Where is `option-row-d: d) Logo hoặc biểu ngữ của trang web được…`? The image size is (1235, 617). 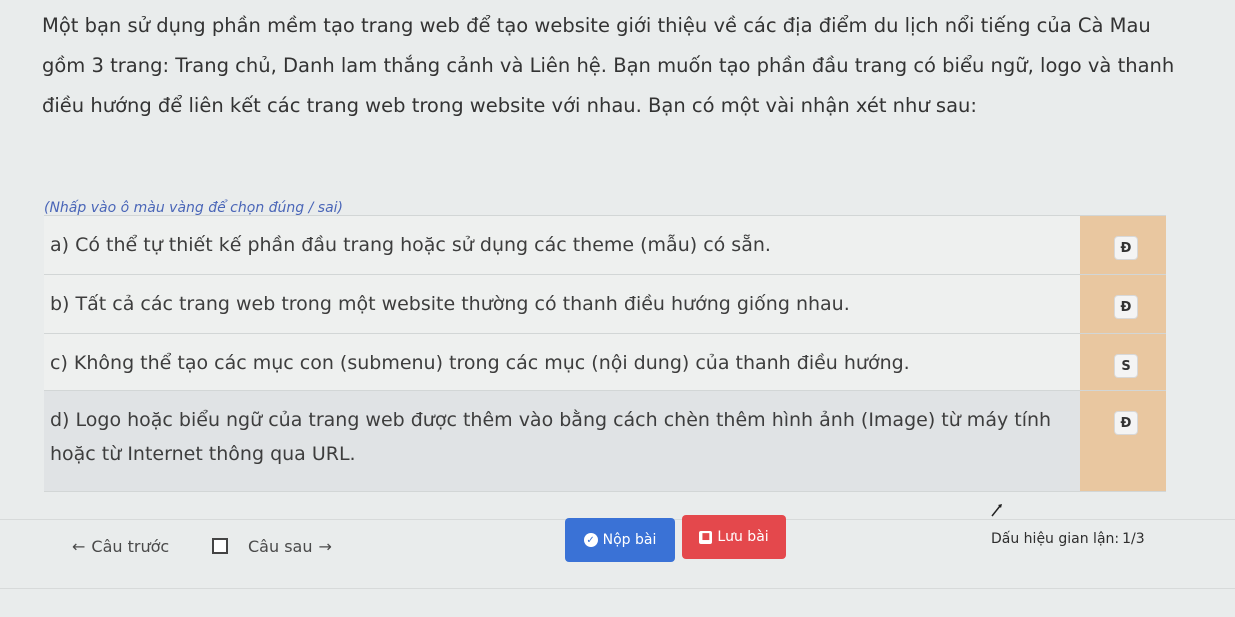
option-row-d: d) Logo hoặc biểu ngữ của trang web được… is located at coordinates (605, 441).